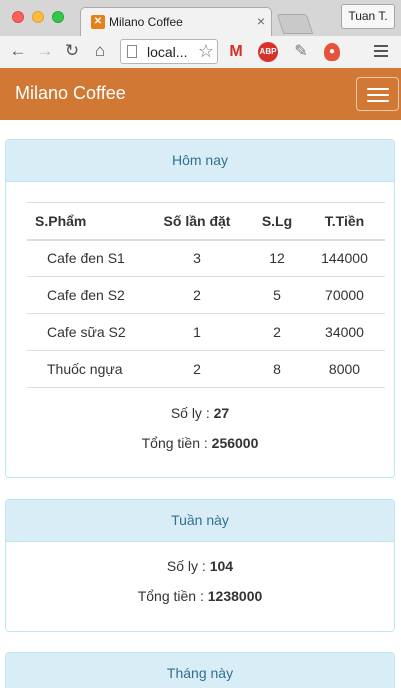 This screenshot has width=401, height=688. What do you see at coordinates (277, 332) in the screenshot?
I see `cell-quantity: 2` at bounding box center [277, 332].